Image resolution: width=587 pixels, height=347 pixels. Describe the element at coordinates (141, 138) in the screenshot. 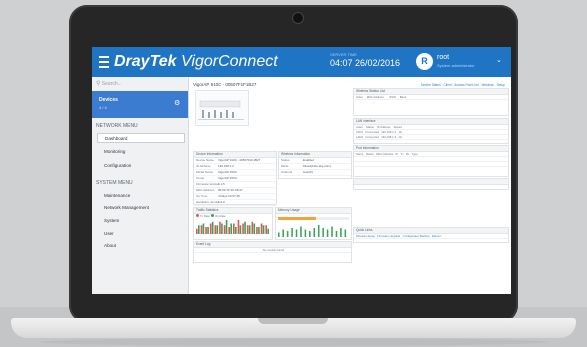

I see `nav-item-dashboard: Dashboard` at that location.